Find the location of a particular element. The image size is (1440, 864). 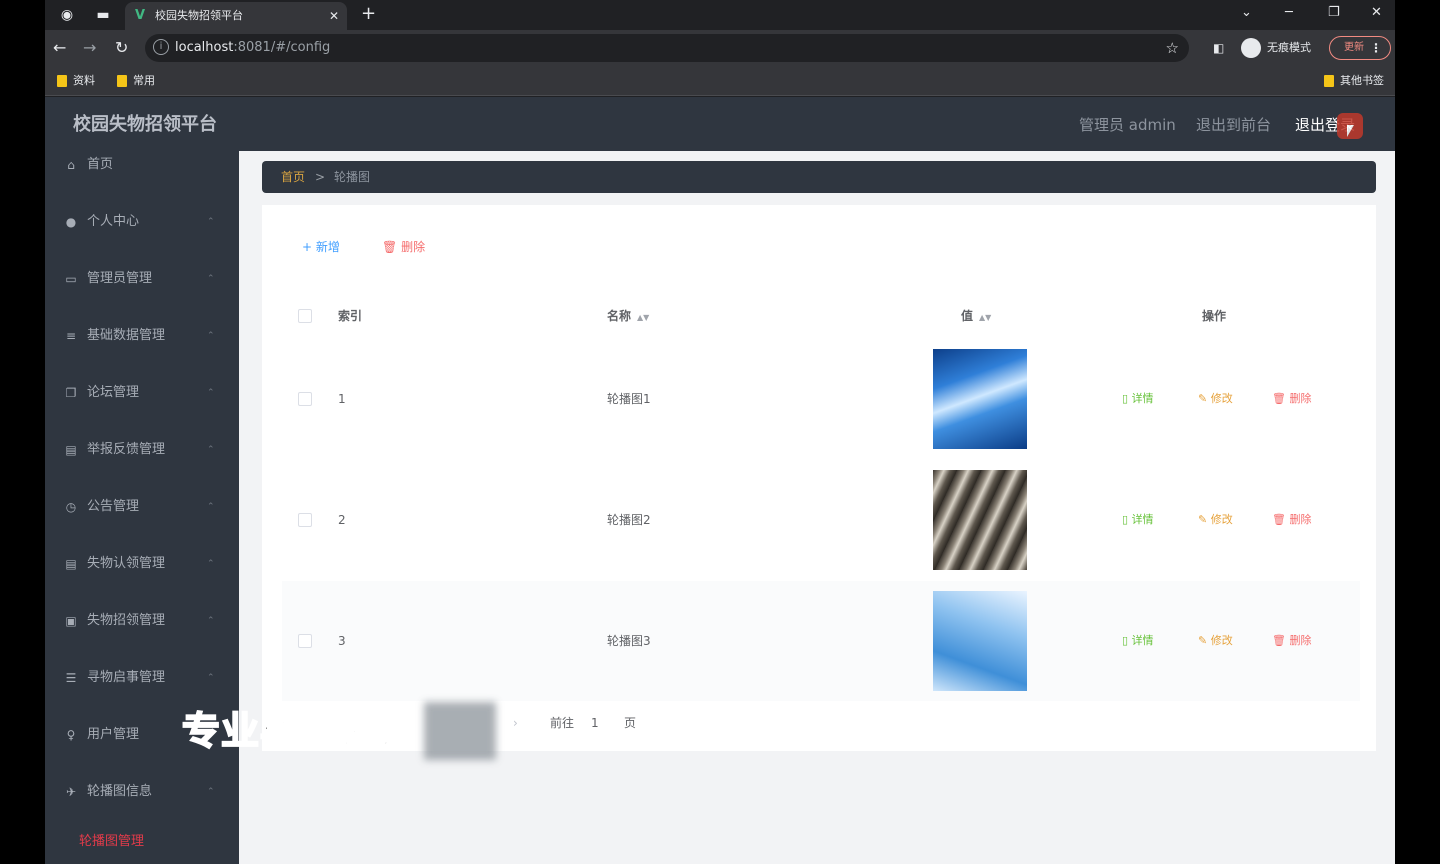

sidebar-item: ❐ 论坛管理 ⌃ is located at coordinates (142, 407).